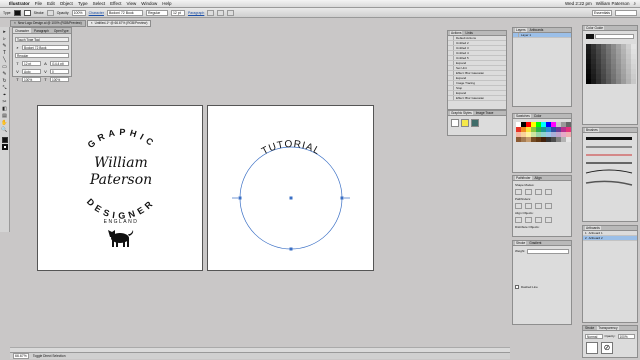 The image size is (640, 360). What do you see at coordinates (518, 206) in the screenshot?
I see `divide-button` at bounding box center [518, 206].